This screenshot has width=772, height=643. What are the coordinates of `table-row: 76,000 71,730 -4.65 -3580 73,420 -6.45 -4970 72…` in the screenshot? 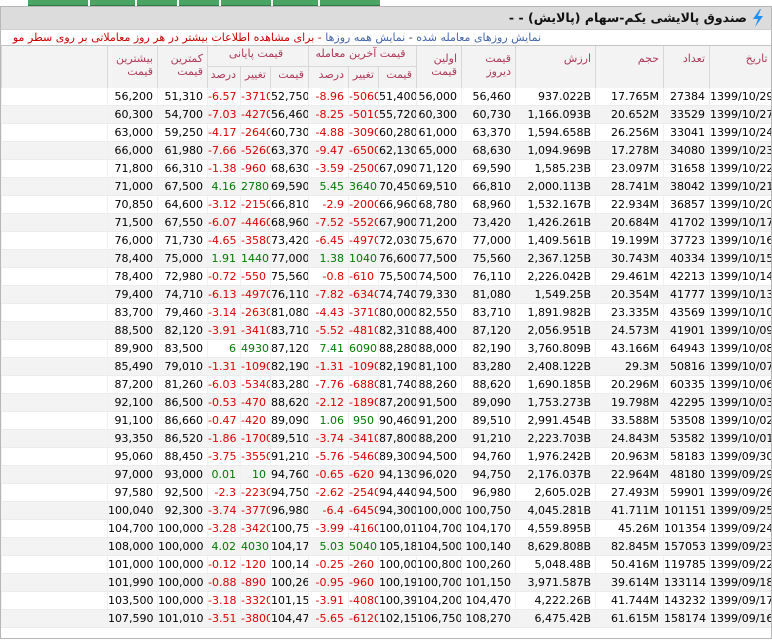 It's located at (386, 240).